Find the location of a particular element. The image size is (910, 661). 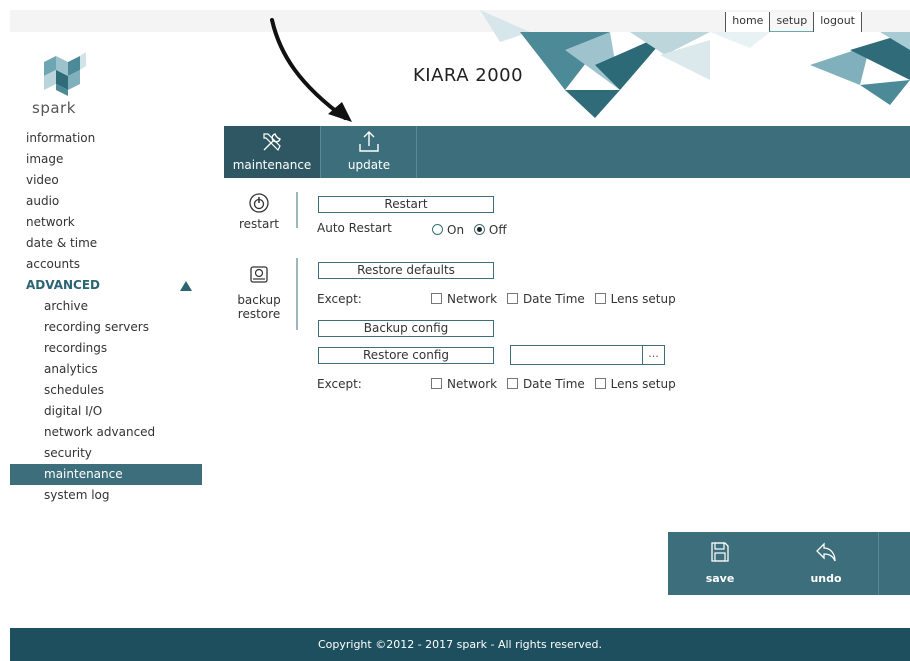

backup-label: backup is located at coordinates (259, 300).